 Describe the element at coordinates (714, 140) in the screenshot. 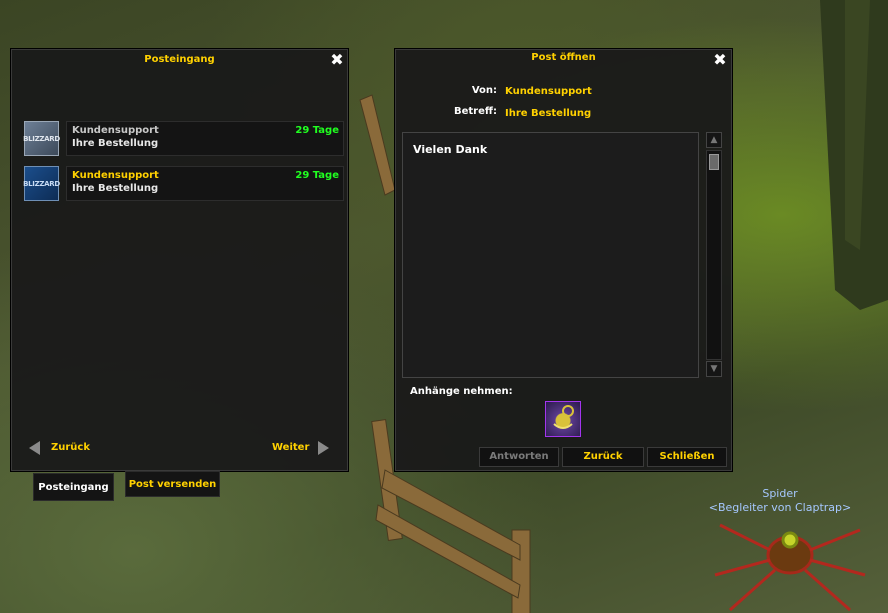

I see `scroll-up-icon: ▲` at that location.